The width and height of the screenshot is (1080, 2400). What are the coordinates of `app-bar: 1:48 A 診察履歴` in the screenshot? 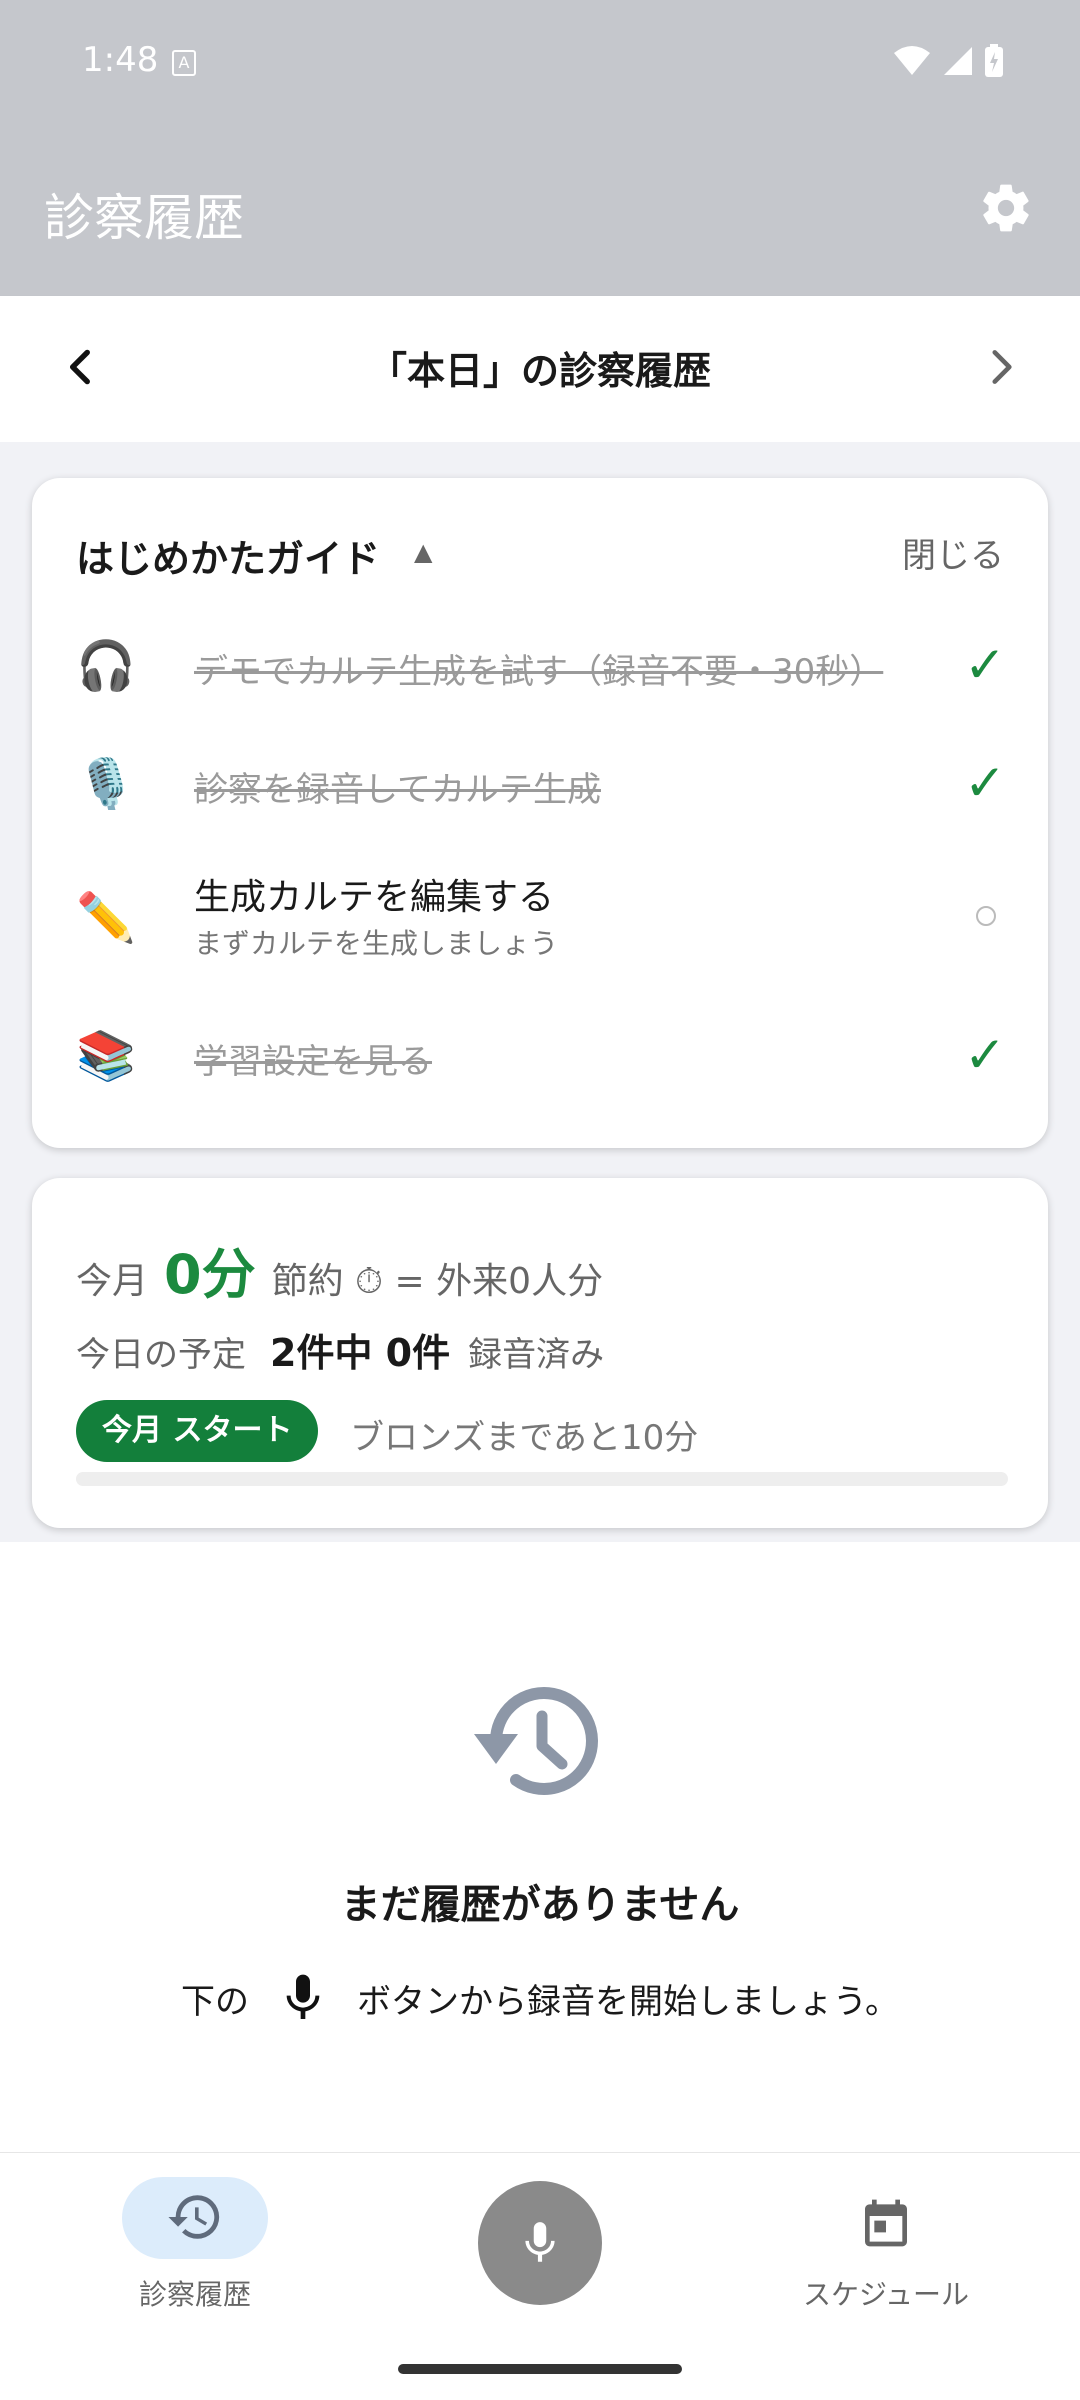 It's located at (540, 148).